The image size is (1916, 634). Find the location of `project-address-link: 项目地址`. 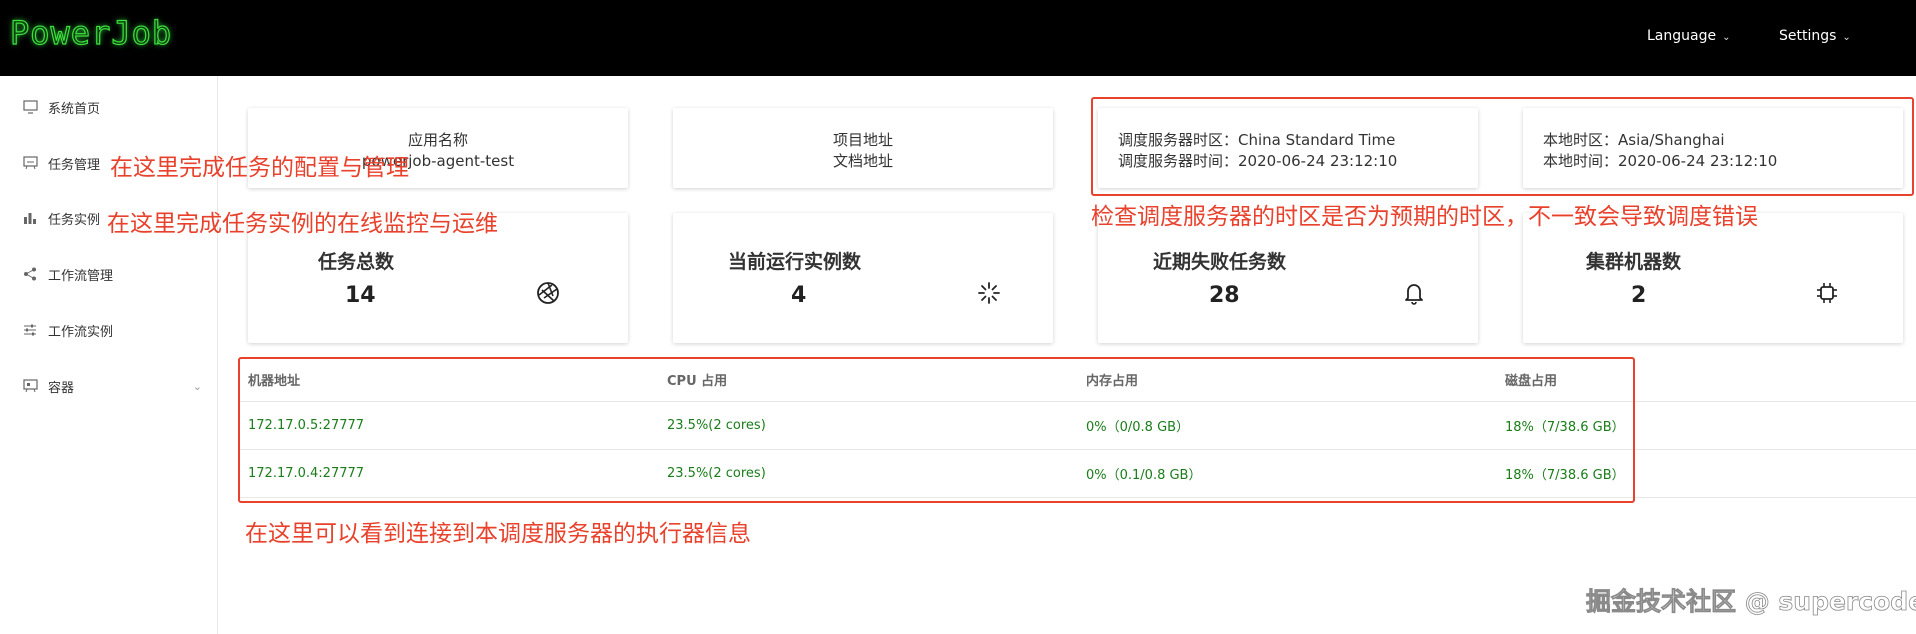

project-address-link: 项目地址 is located at coordinates (863, 140).